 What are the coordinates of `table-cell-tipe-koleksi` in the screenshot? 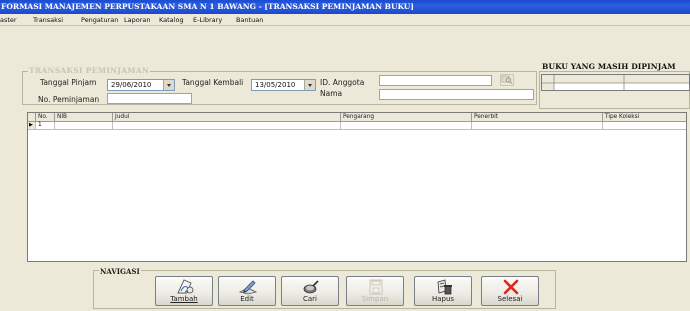 It's located at (644, 126).